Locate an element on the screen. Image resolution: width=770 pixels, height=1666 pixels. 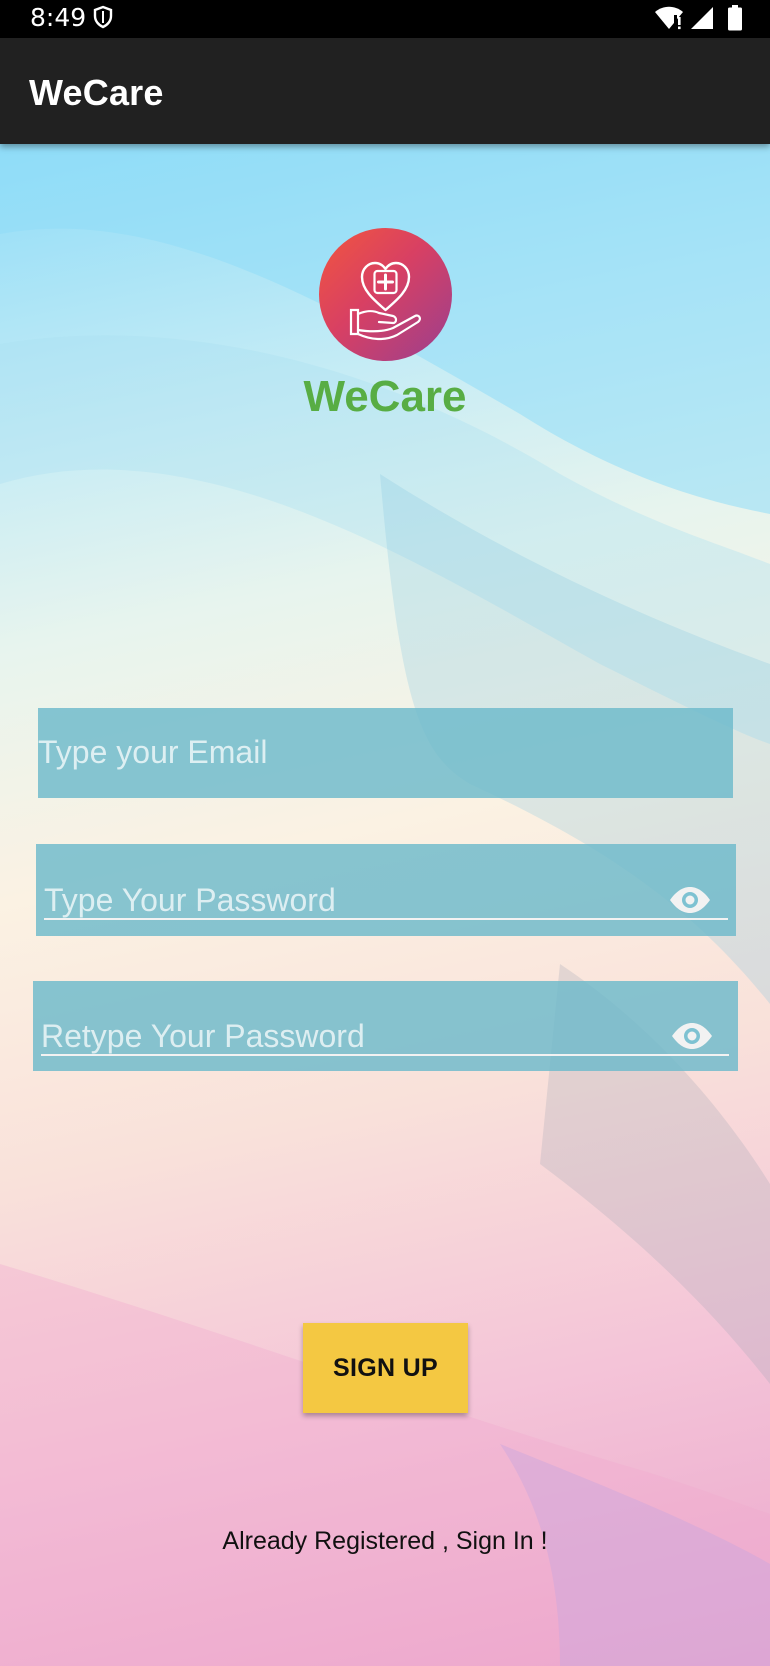
password-input is located at coordinates (349, 900).